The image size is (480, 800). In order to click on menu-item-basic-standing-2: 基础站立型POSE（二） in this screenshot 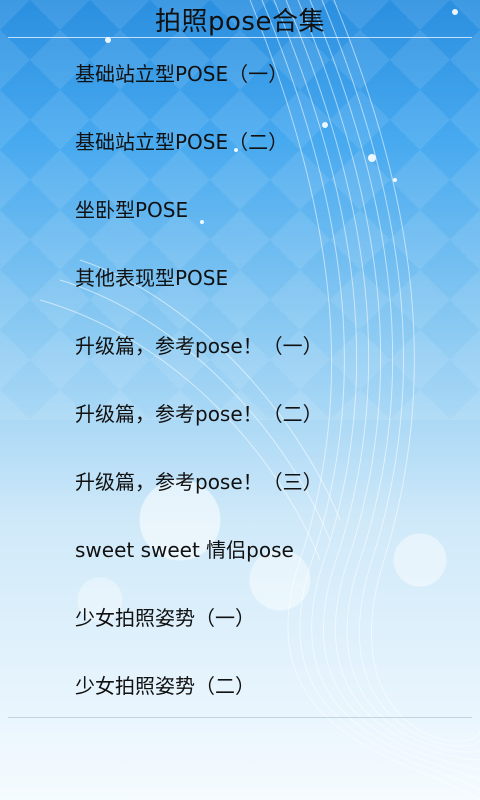, I will do `click(240, 140)`.